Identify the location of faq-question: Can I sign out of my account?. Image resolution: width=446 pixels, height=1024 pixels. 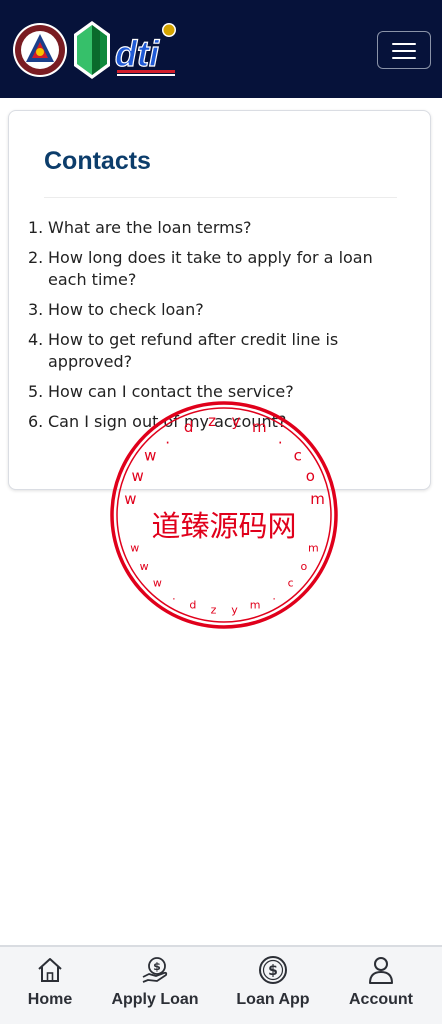
(167, 421).